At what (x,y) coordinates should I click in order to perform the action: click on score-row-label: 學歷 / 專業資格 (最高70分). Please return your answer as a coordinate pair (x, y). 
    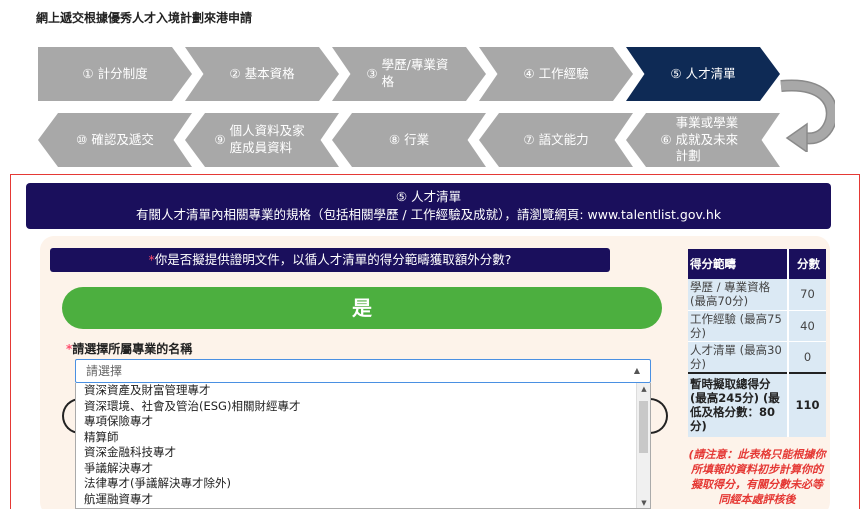
    Looking at the image, I should click on (738, 295).